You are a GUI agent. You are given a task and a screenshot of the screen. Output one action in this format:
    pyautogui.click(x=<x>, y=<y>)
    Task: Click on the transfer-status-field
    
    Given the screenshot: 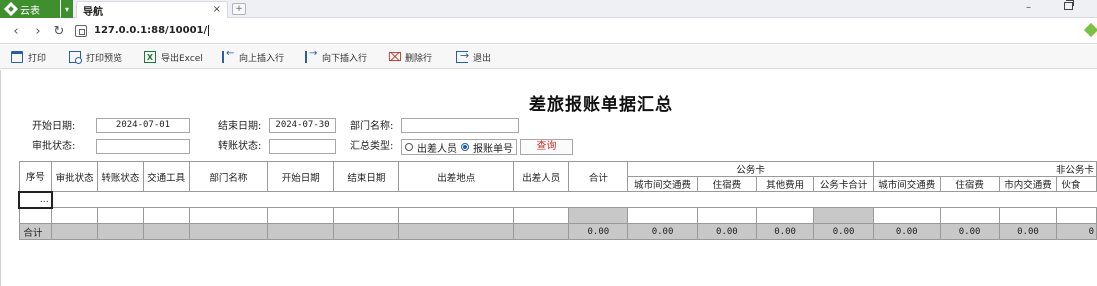 What is the action you would take?
    pyautogui.click(x=302, y=146)
    